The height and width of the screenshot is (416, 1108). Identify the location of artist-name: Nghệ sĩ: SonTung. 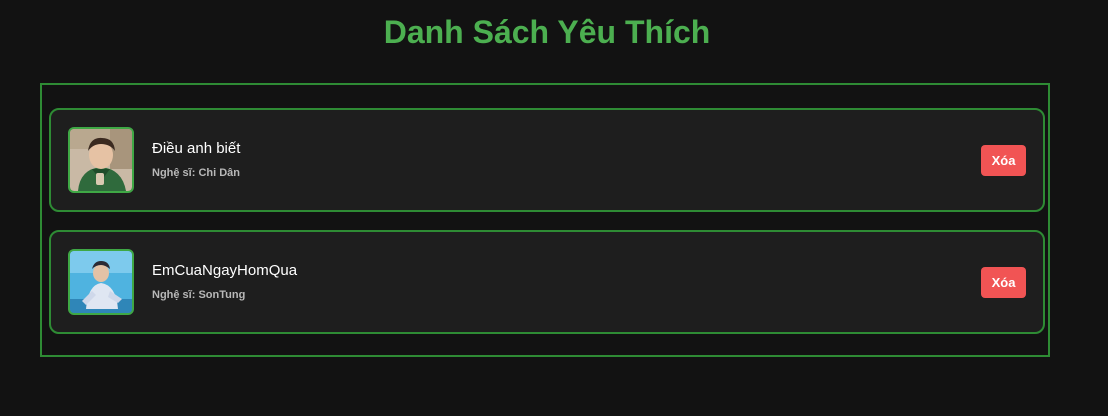
(199, 295).